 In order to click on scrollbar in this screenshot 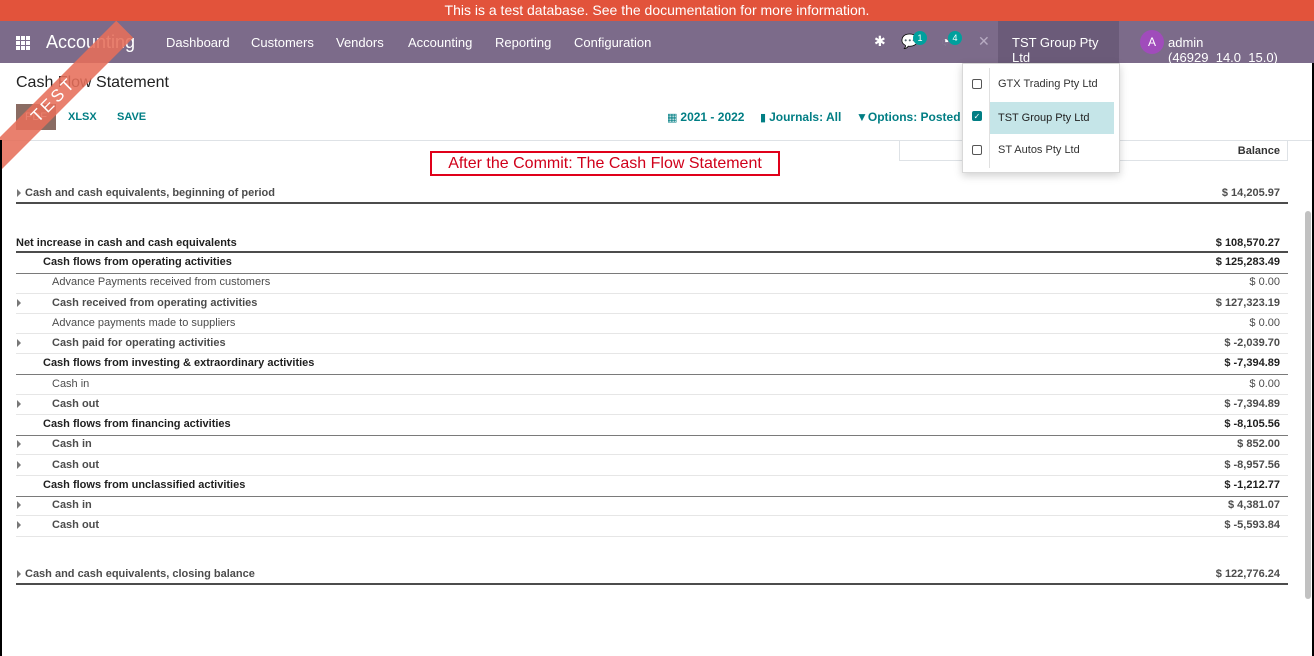, I will do `click(1308, 405)`.